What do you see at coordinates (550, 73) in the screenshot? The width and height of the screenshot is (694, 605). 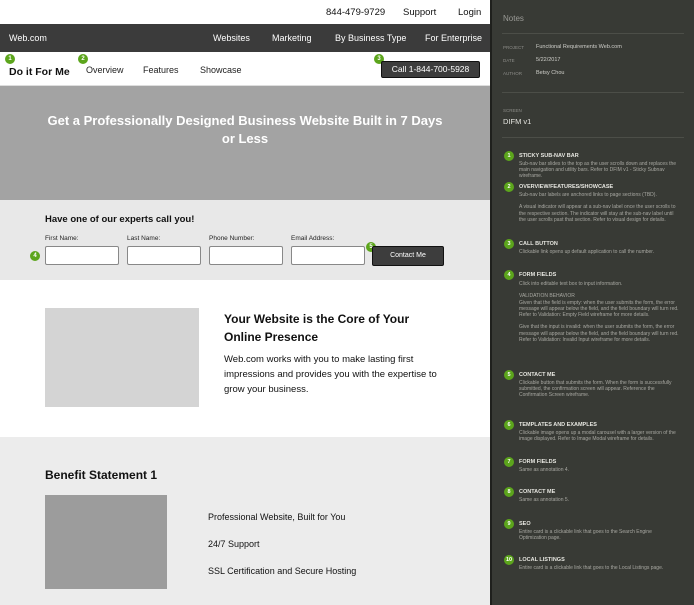 I see `meta-author-value: Betsy Chou` at bounding box center [550, 73].